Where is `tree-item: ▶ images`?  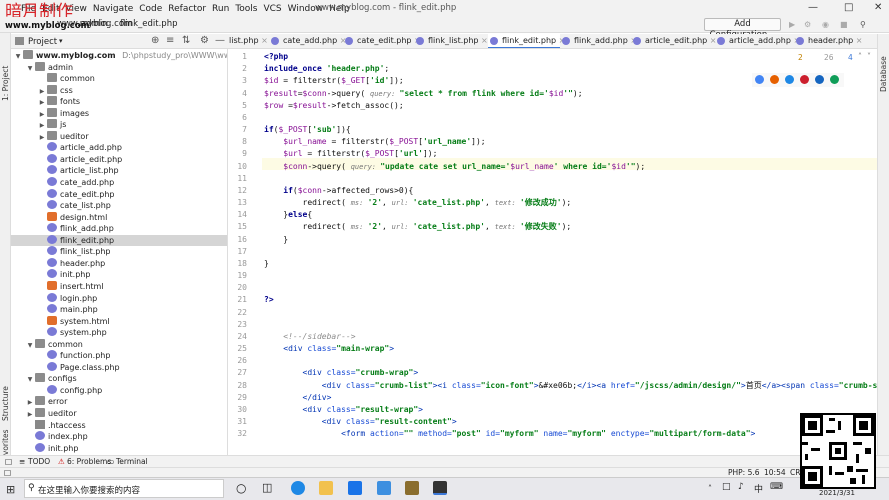
tree-item: ▶ images is located at coordinates (119, 113).